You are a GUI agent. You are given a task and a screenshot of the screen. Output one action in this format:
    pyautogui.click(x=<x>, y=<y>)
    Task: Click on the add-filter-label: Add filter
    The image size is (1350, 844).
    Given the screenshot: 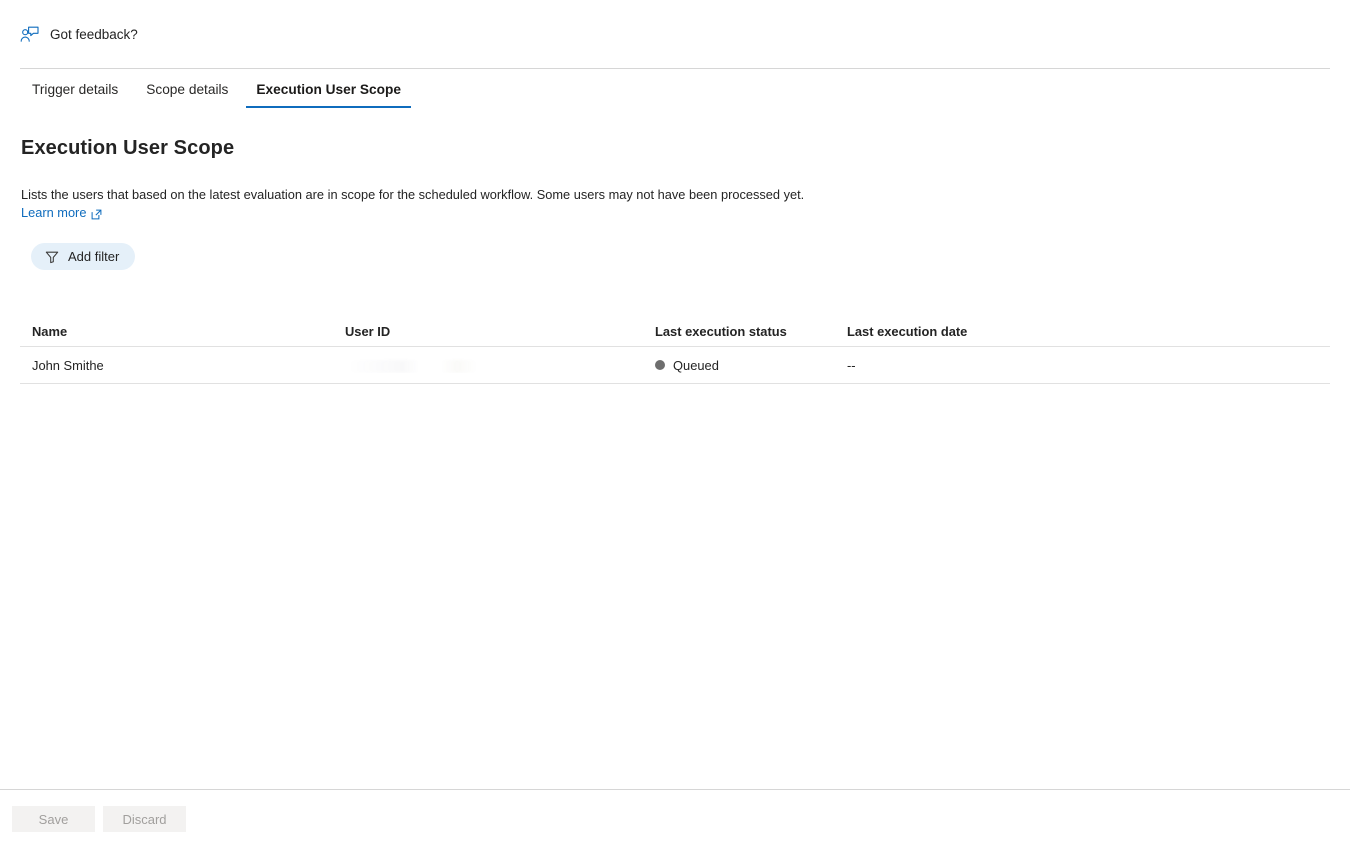 What is the action you would take?
    pyautogui.click(x=94, y=256)
    